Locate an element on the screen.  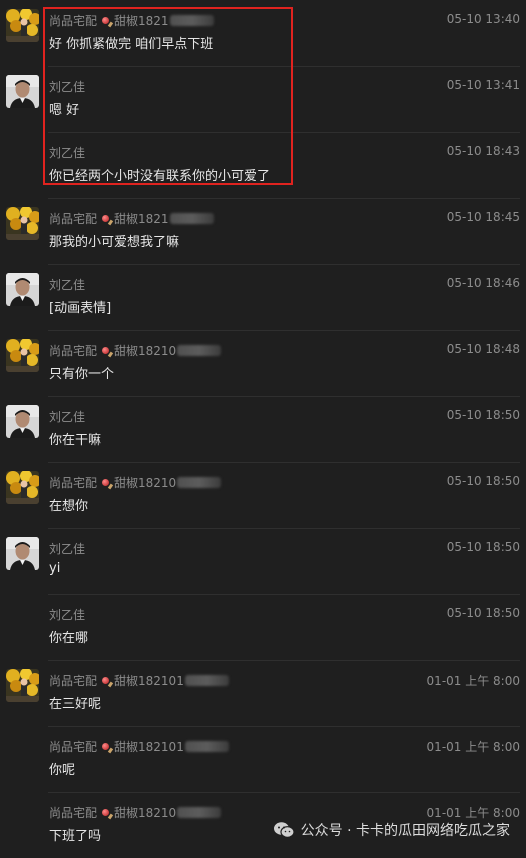
message-row: 尚品宅配 甜椒182101 01-01 上午 8:00 在三好呢 is located at coordinates (263, 693).